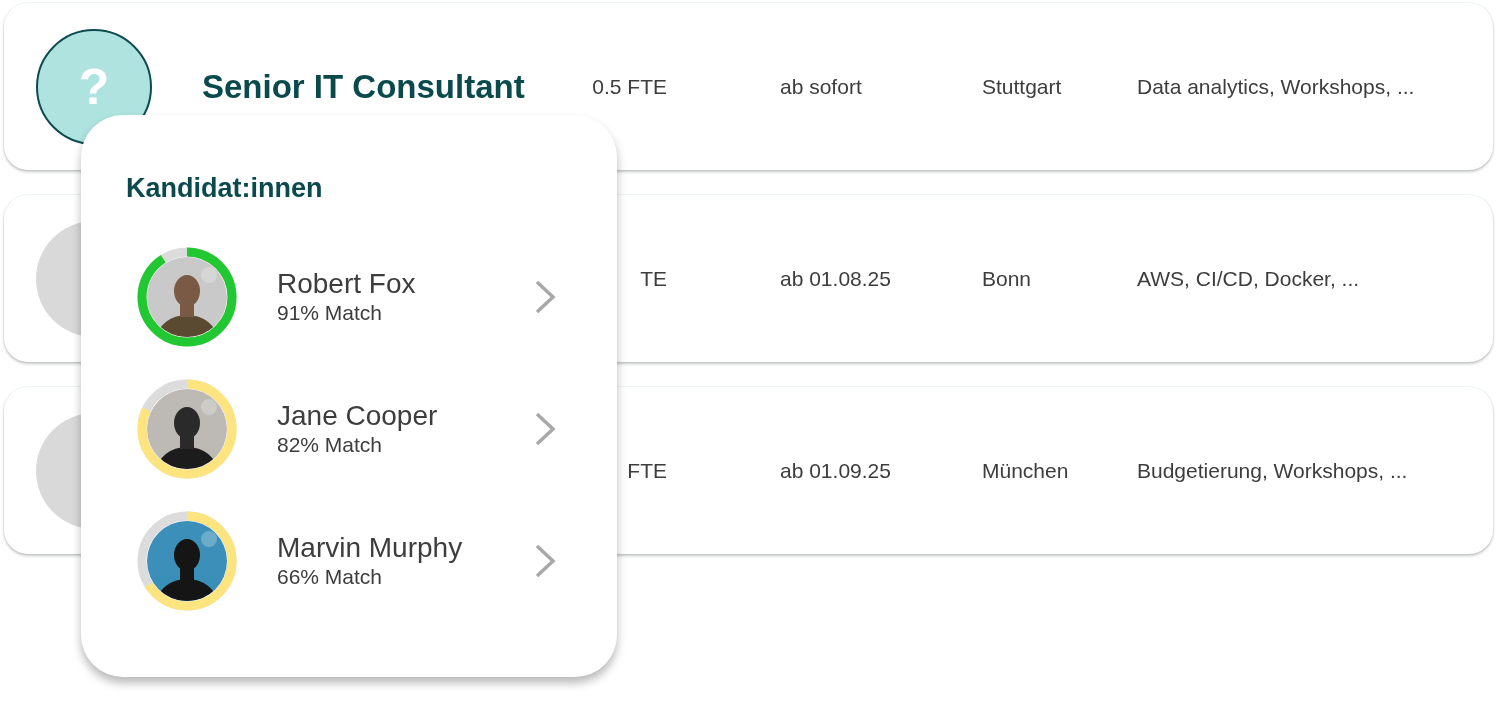  I want to click on location-text: Stuttgart, so click(1022, 86).